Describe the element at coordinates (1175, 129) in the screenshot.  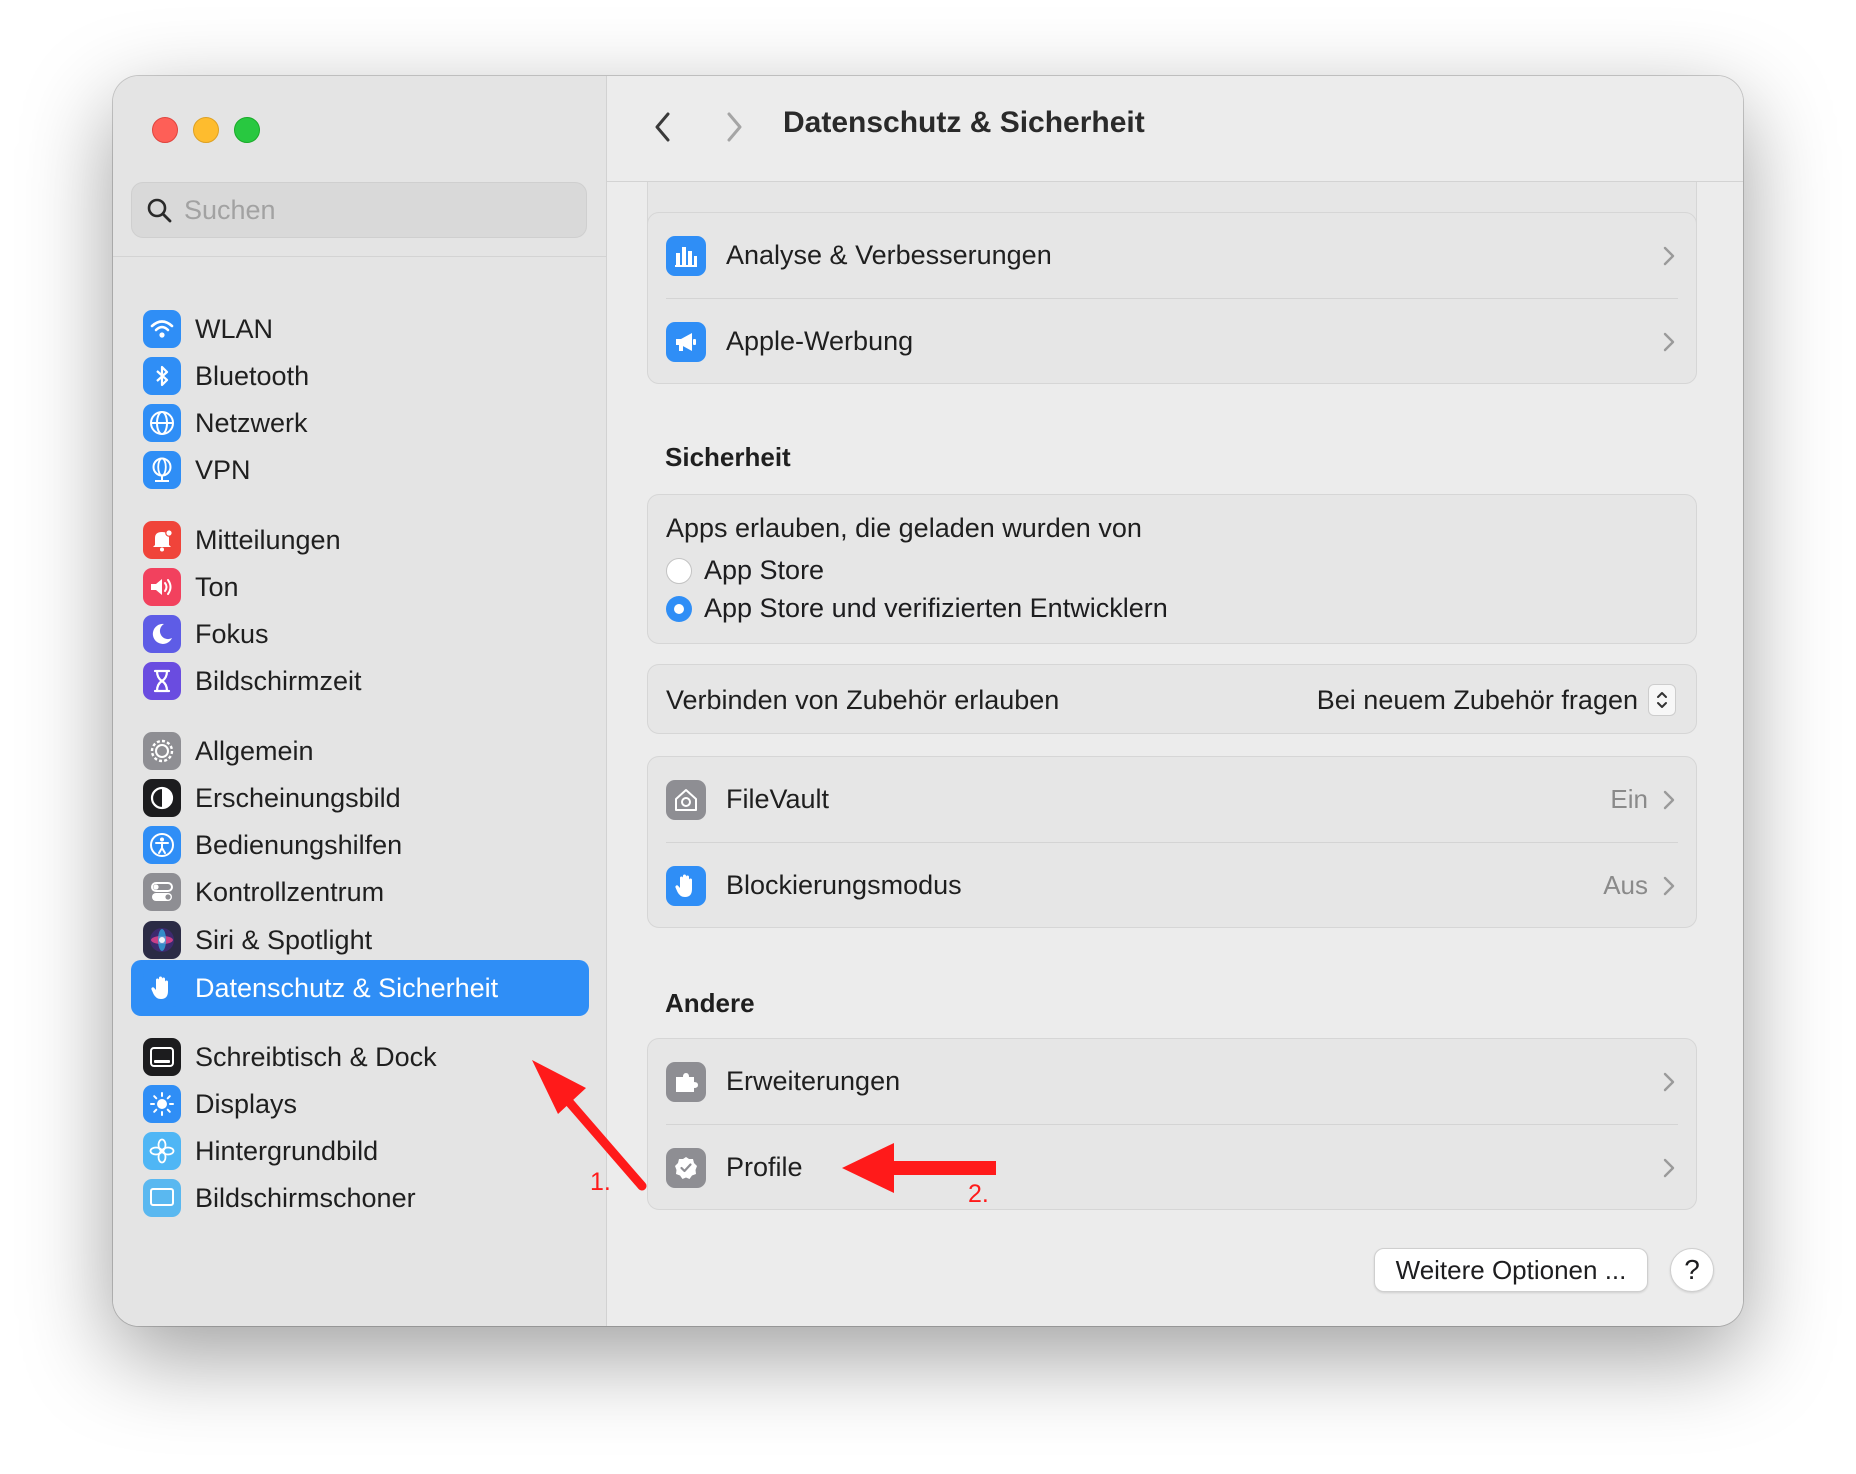
I see `toolbar: Datenschutz & Sicherheit` at that location.